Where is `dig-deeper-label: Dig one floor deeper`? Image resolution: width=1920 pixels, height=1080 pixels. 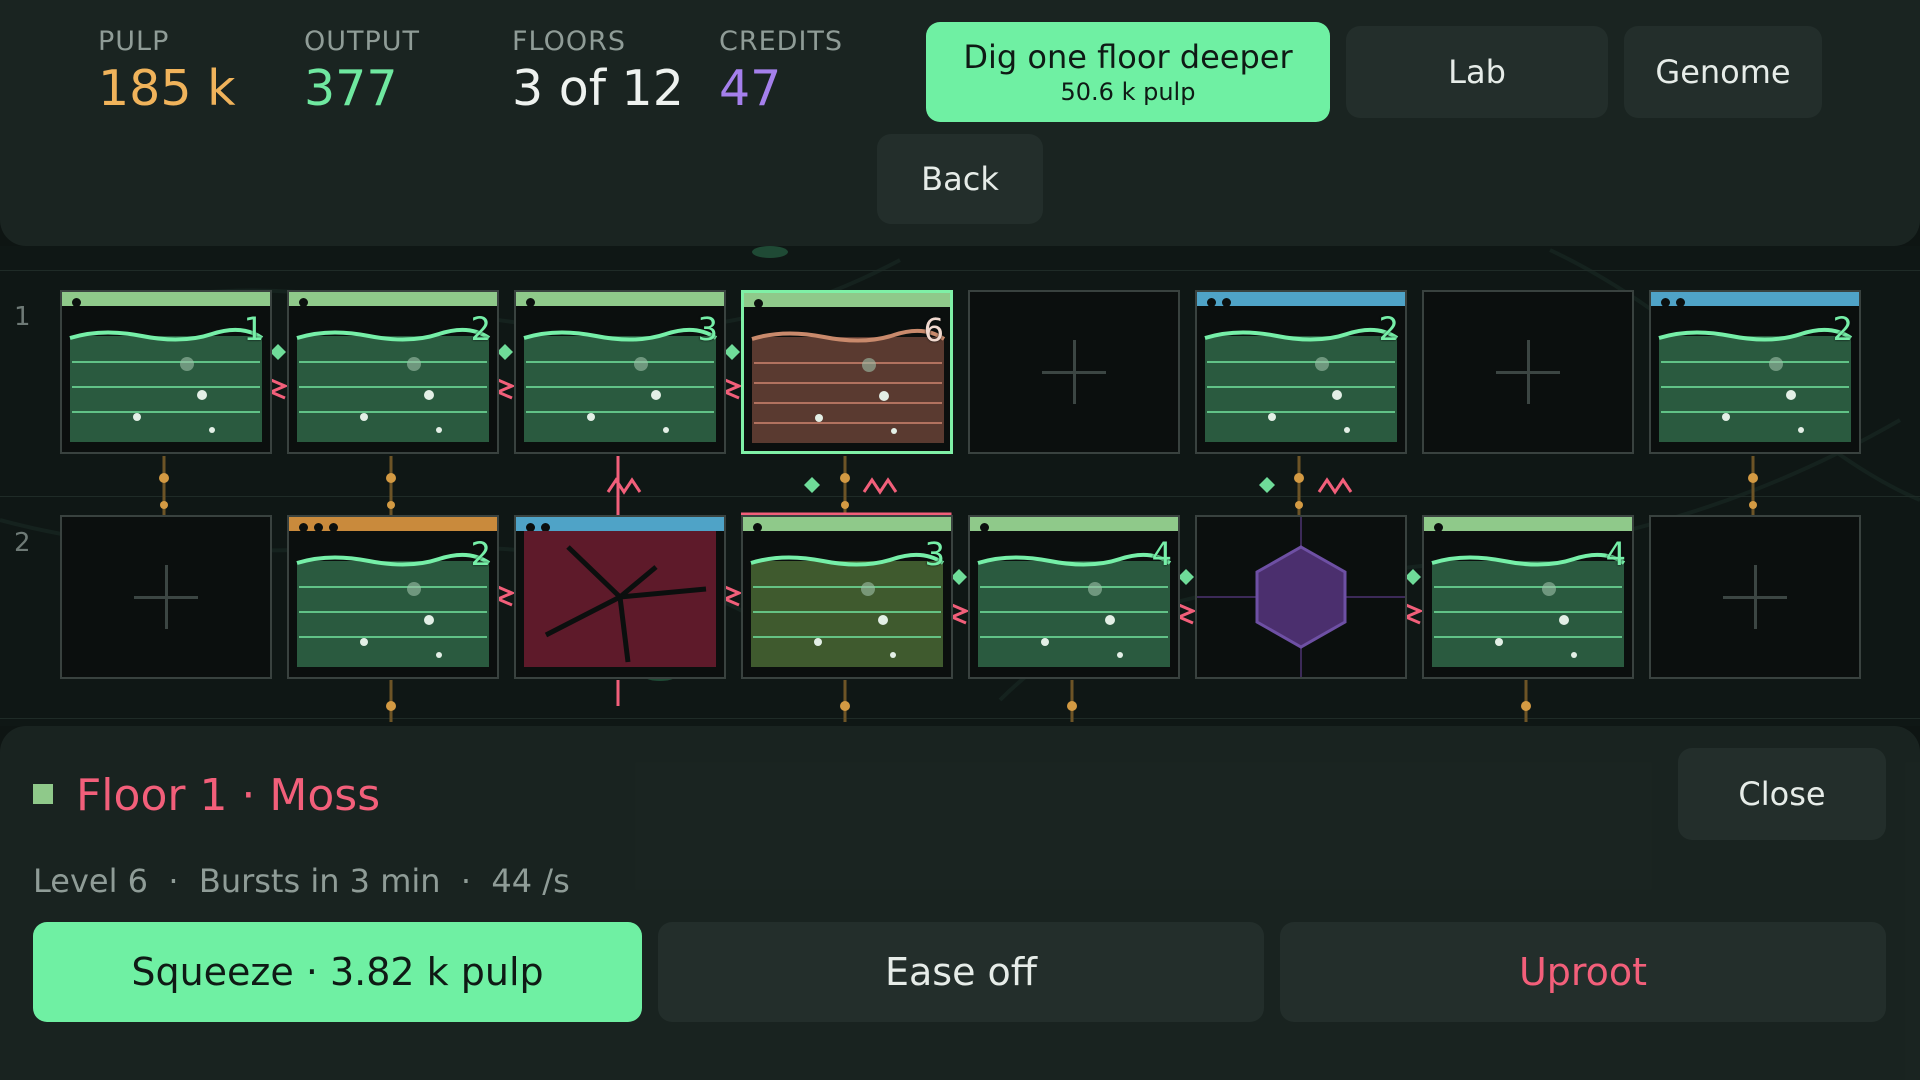 dig-deeper-label: Dig one floor deeper is located at coordinates (1128, 57).